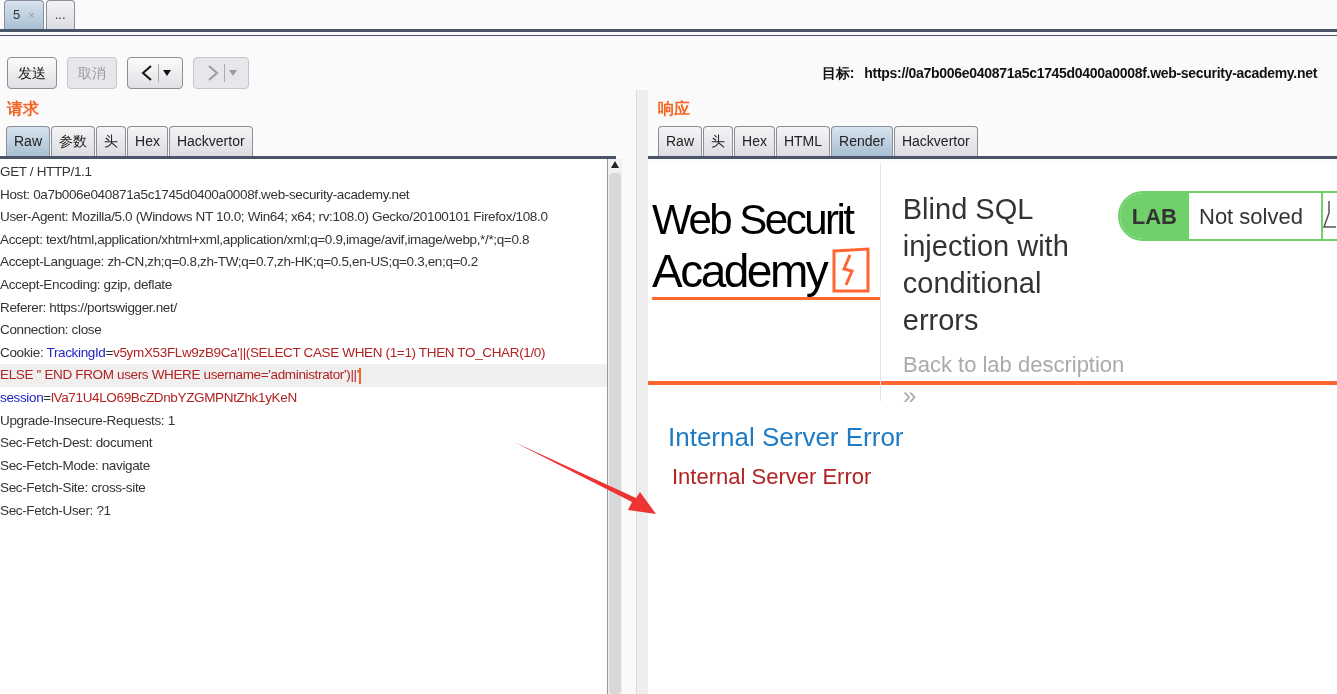 Image resolution: width=1337 pixels, height=694 pixels. Describe the element at coordinates (77, 443) in the screenshot. I see `code-line: Sec-Fetch-Dest: document` at that location.